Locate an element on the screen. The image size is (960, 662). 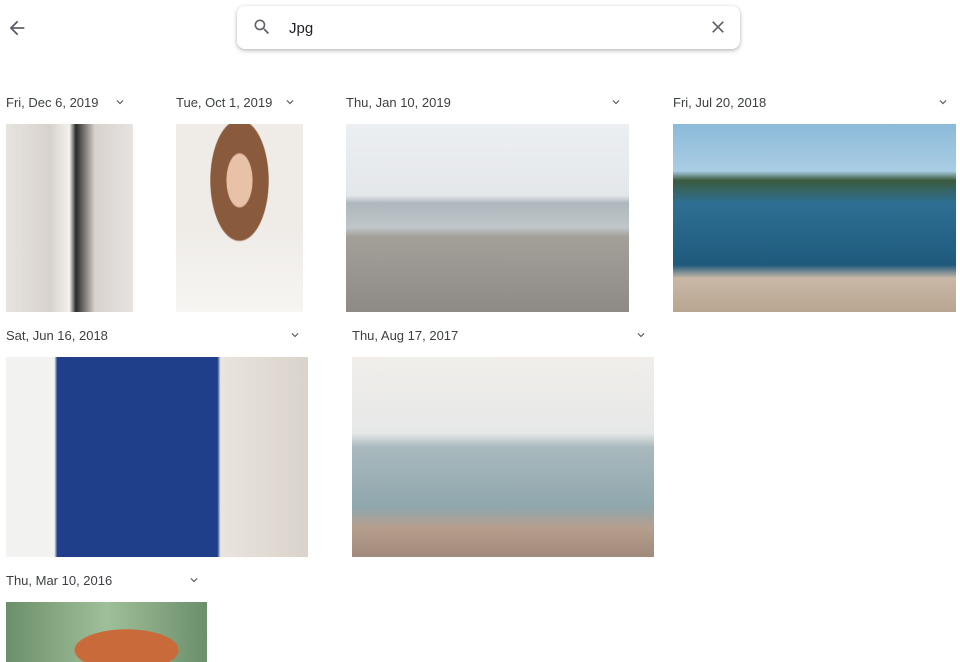
group-date: Tue, Oct 1, 2019 is located at coordinates (224, 102).